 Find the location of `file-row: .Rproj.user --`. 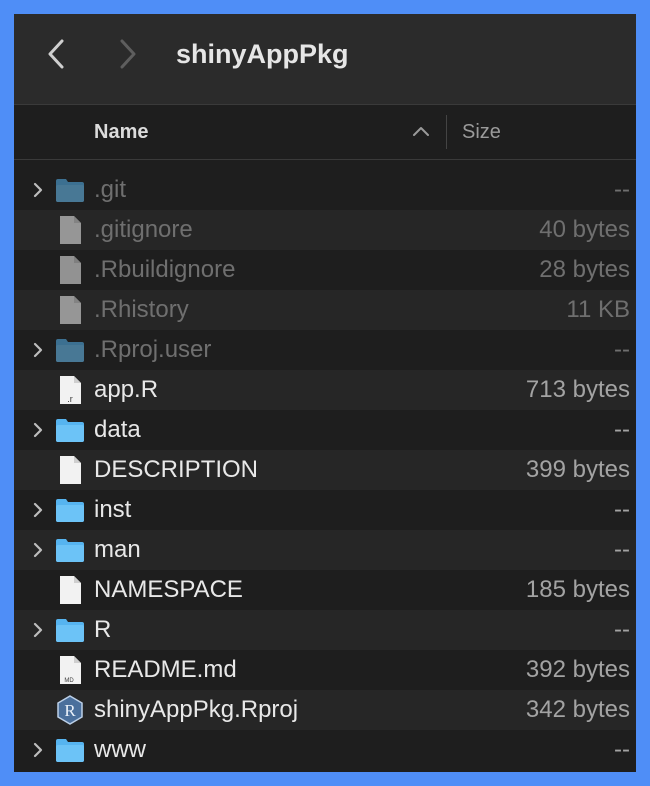

file-row: .Rproj.user -- is located at coordinates (325, 350).